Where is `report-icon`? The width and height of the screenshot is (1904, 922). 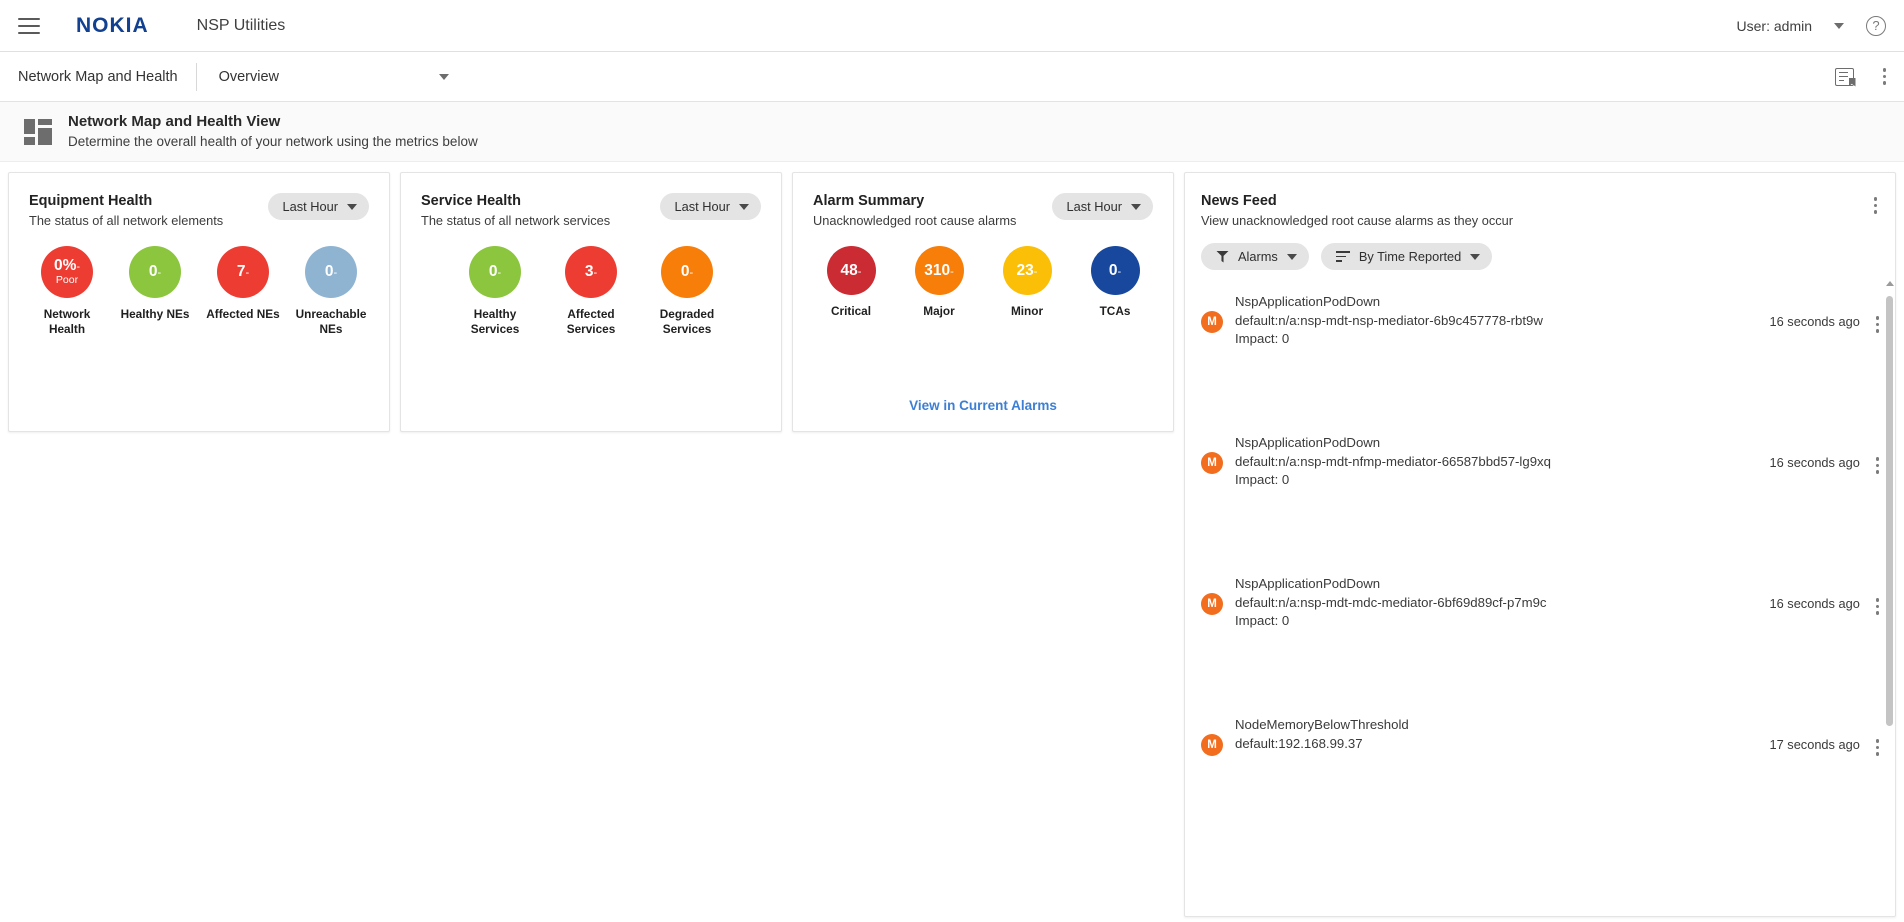 report-icon is located at coordinates (1845, 77).